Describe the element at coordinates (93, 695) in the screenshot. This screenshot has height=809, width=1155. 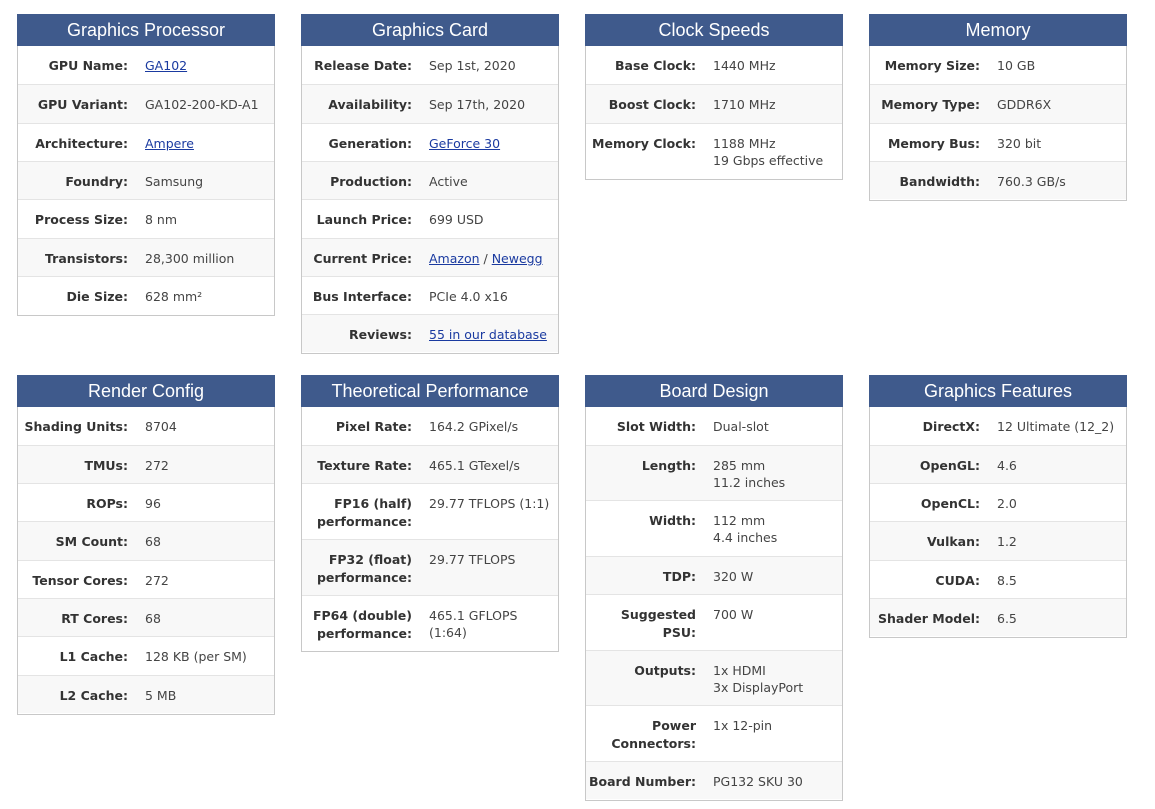
I see `row-label: L2 Cache:` at that location.